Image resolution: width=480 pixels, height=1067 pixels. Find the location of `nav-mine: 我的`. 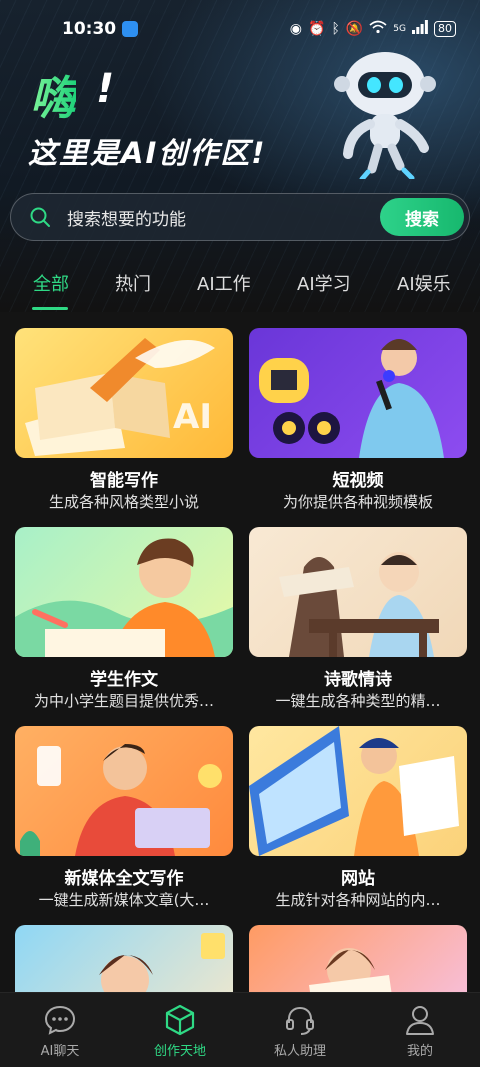

nav-mine: 我的 is located at coordinates (420, 1030).